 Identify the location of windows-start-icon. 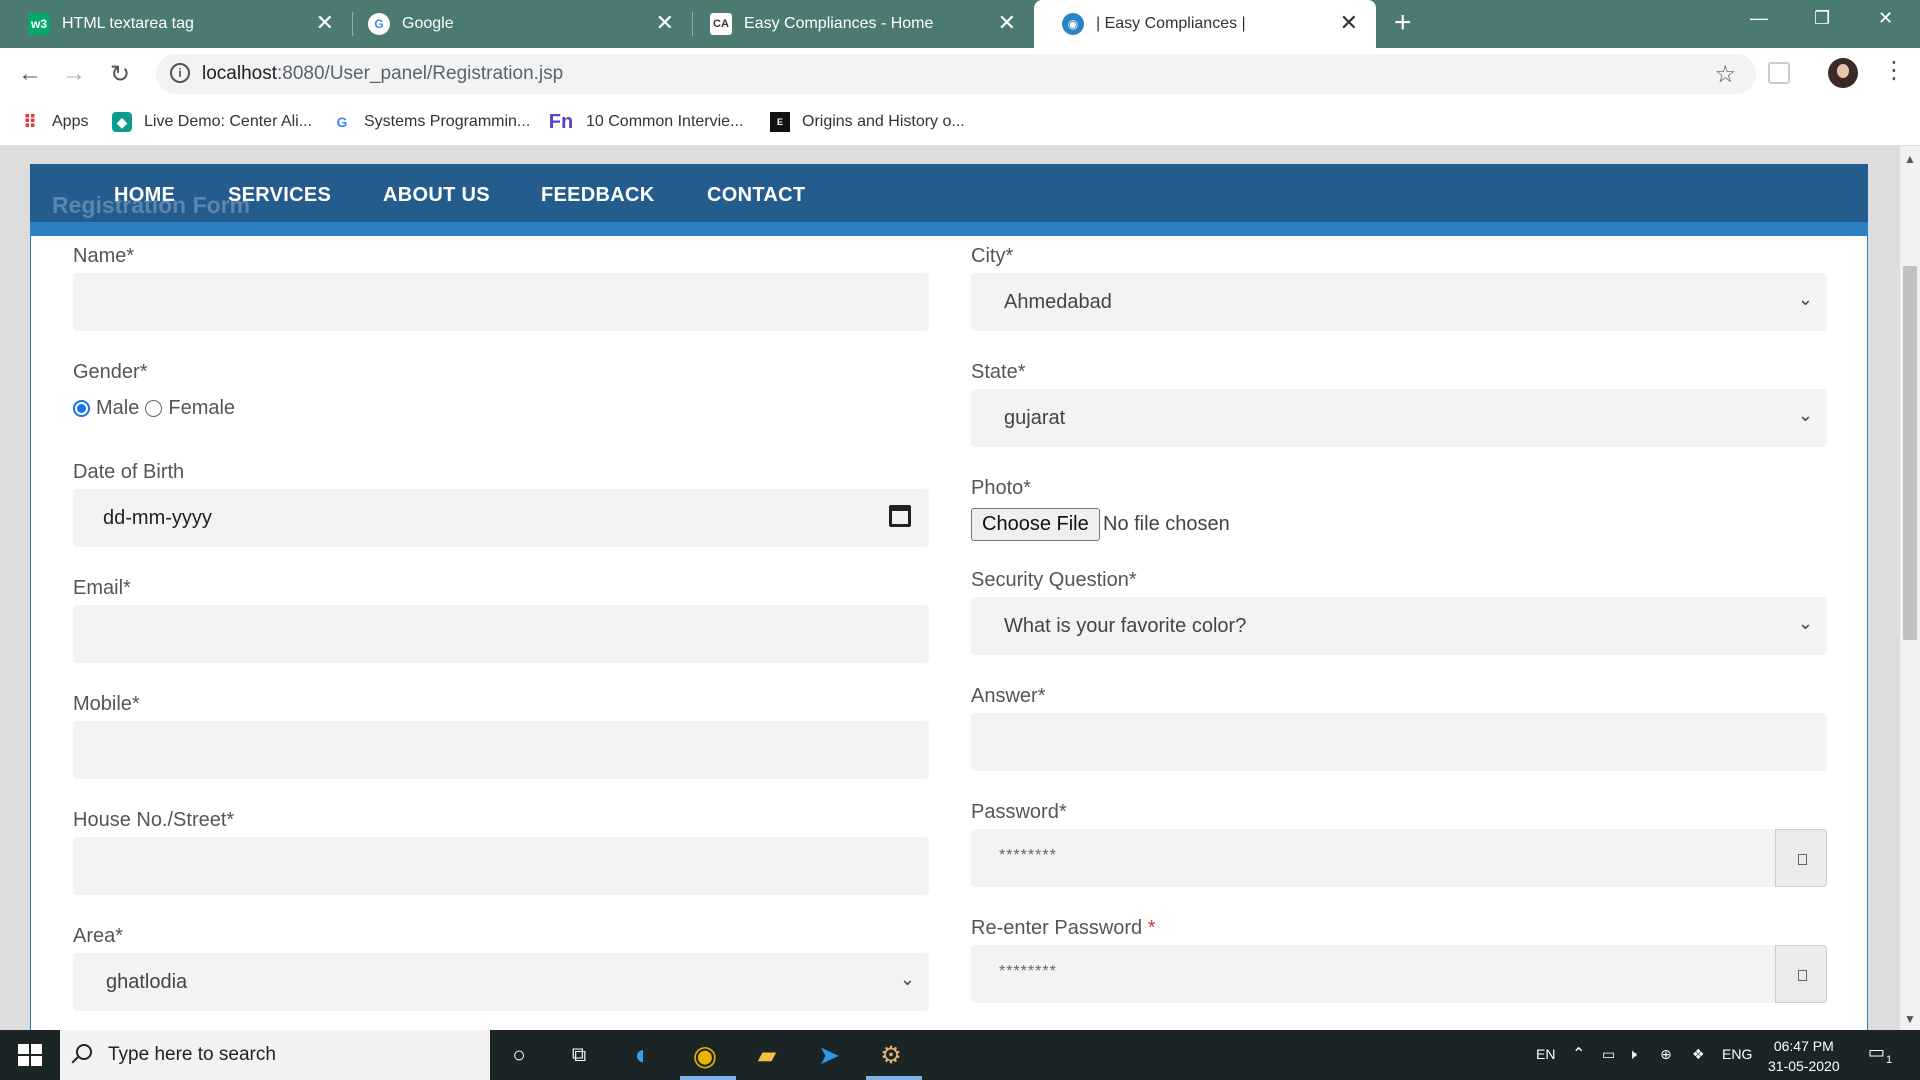
(30, 1055).